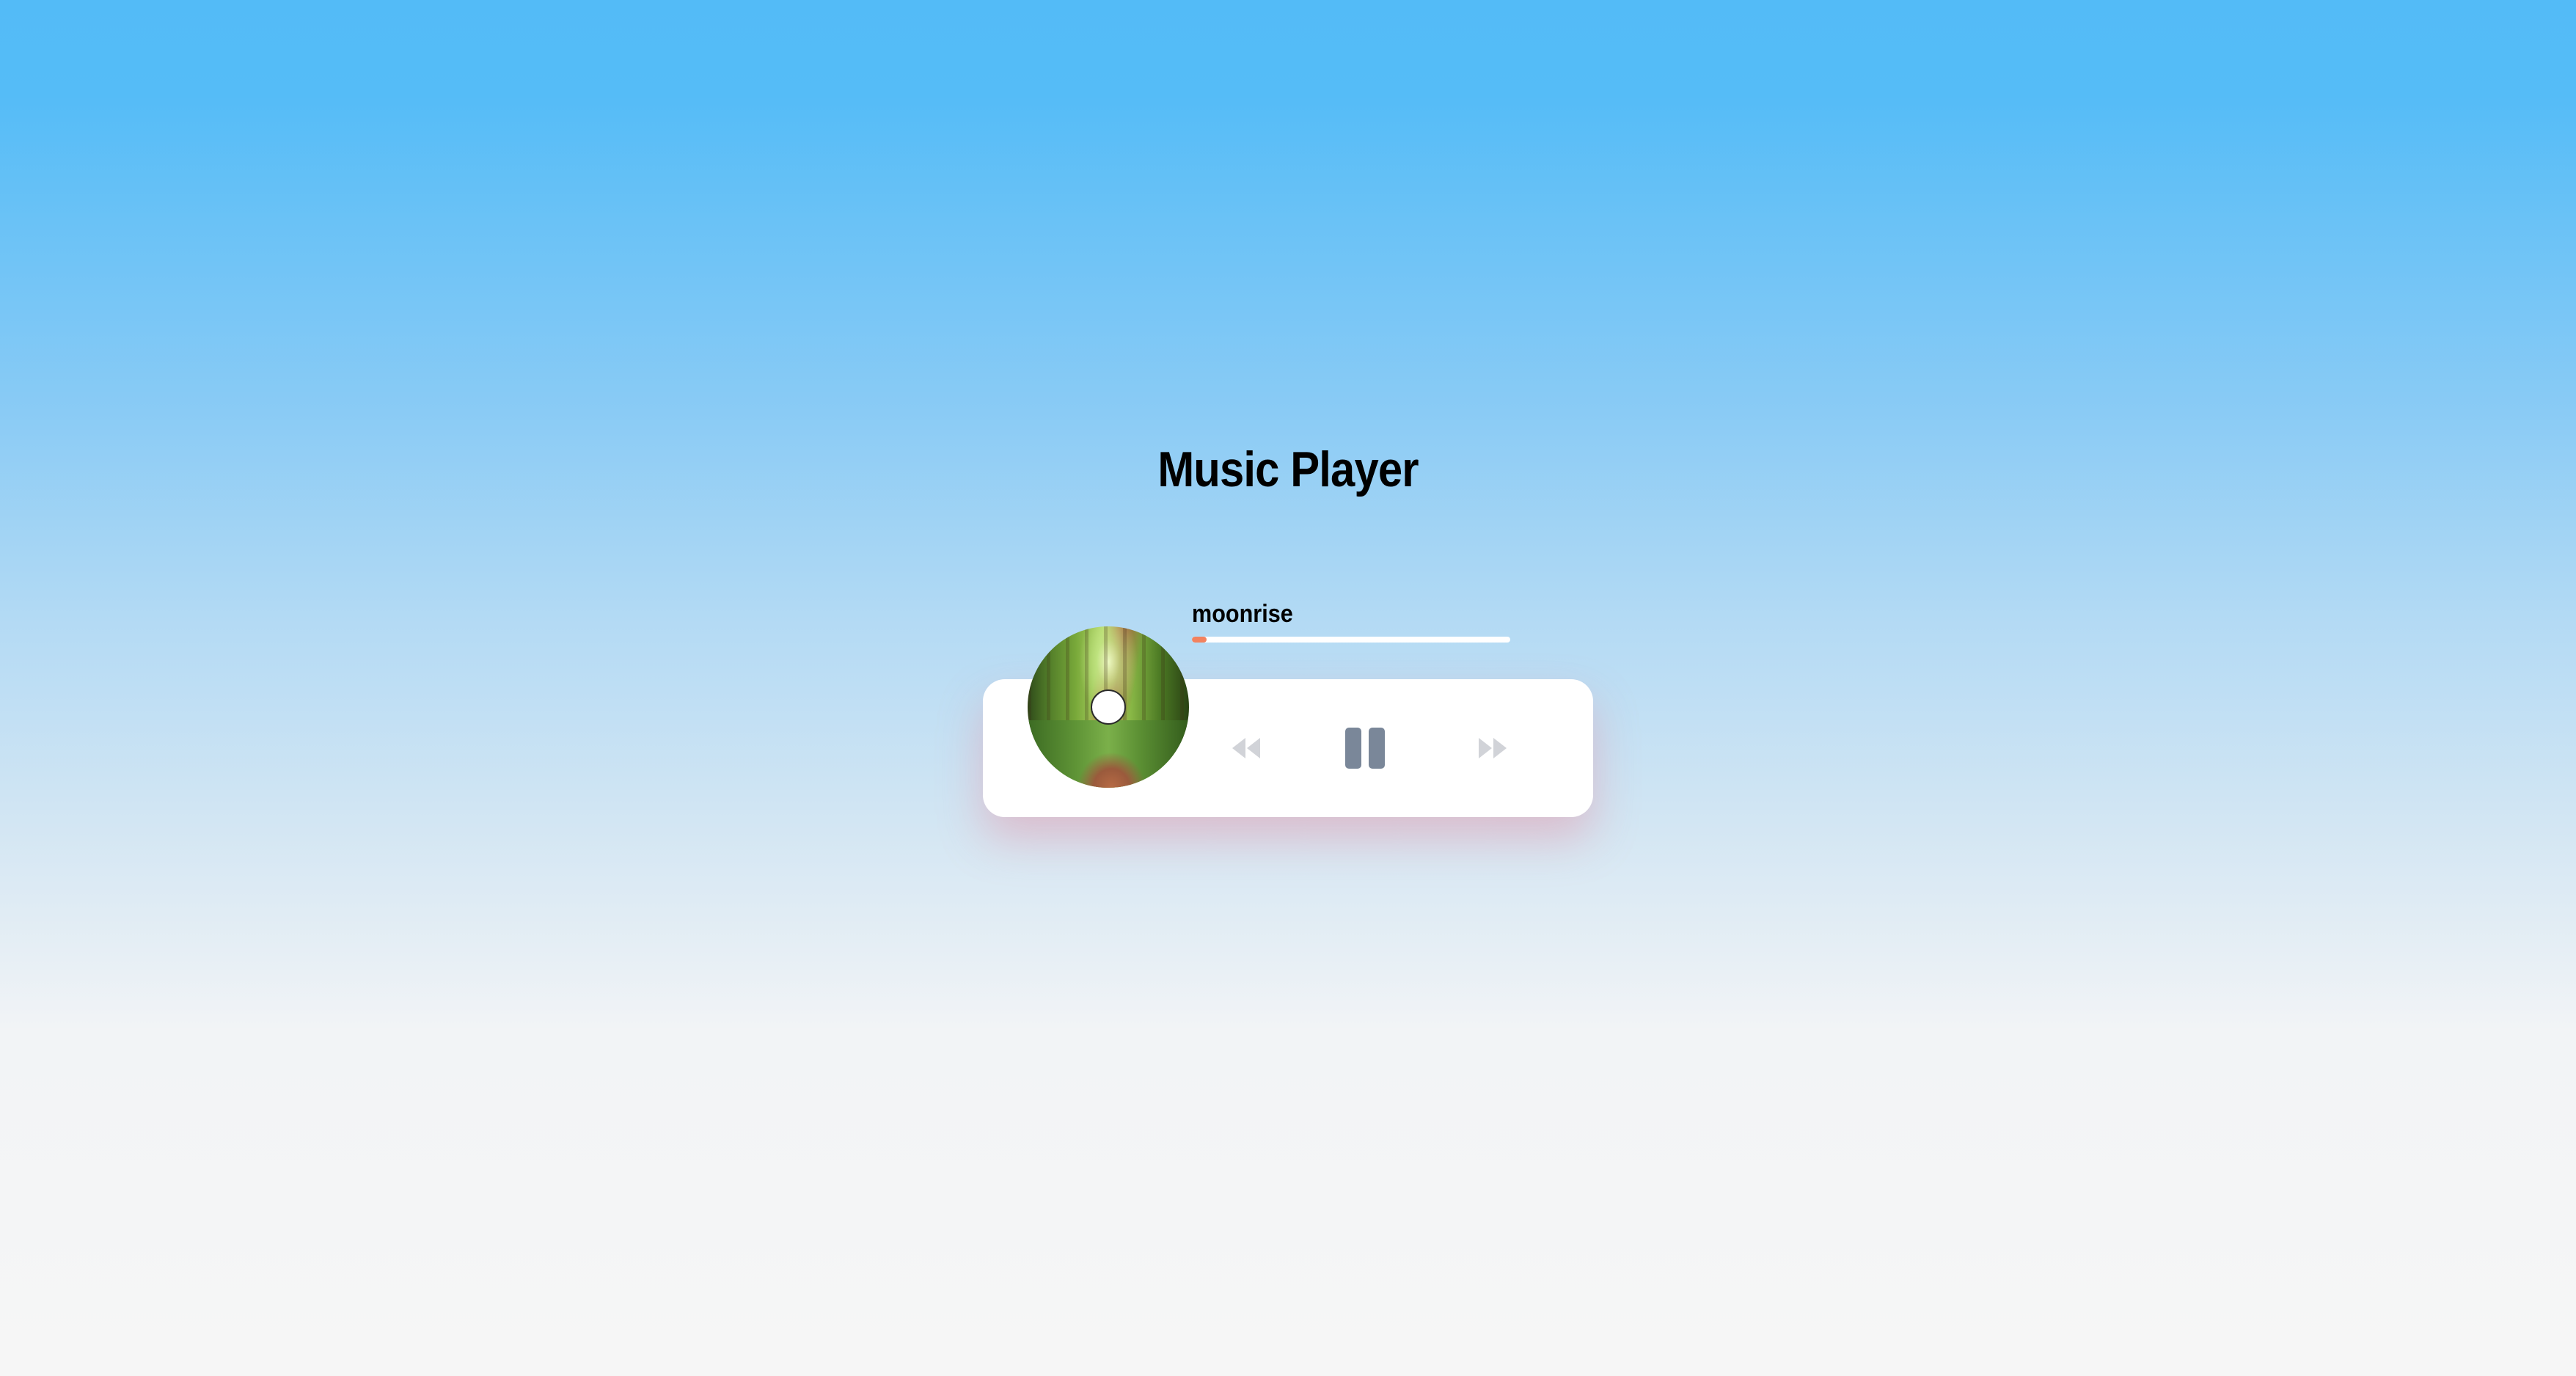 Image resolution: width=2576 pixels, height=1376 pixels. What do you see at coordinates (1351, 640) in the screenshot?
I see `progress-bar` at bounding box center [1351, 640].